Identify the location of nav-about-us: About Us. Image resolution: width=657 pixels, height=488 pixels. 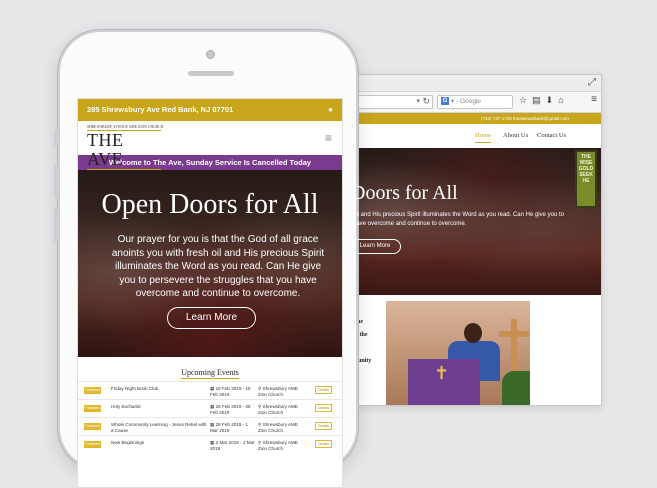
(515, 135).